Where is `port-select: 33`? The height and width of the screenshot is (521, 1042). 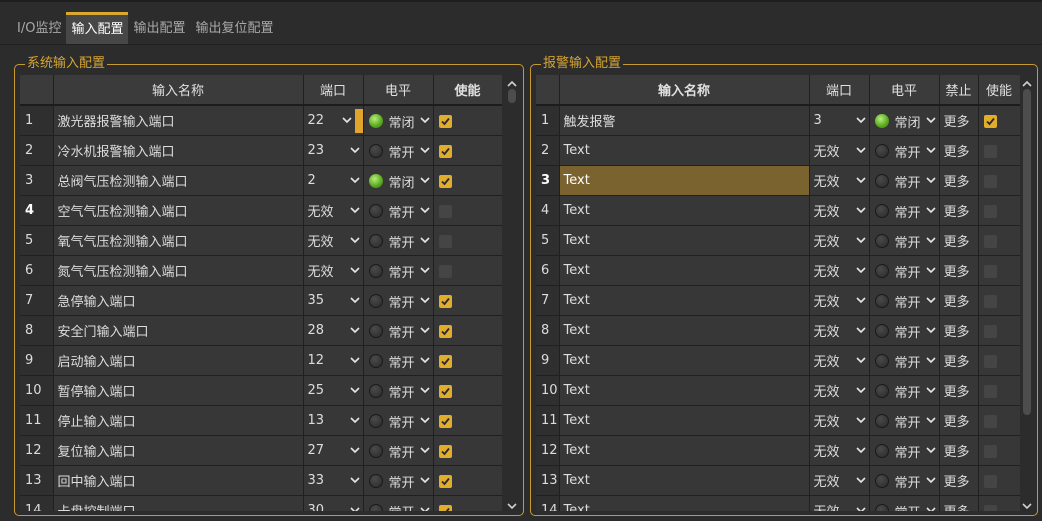 port-select: 33 is located at coordinates (333, 480).